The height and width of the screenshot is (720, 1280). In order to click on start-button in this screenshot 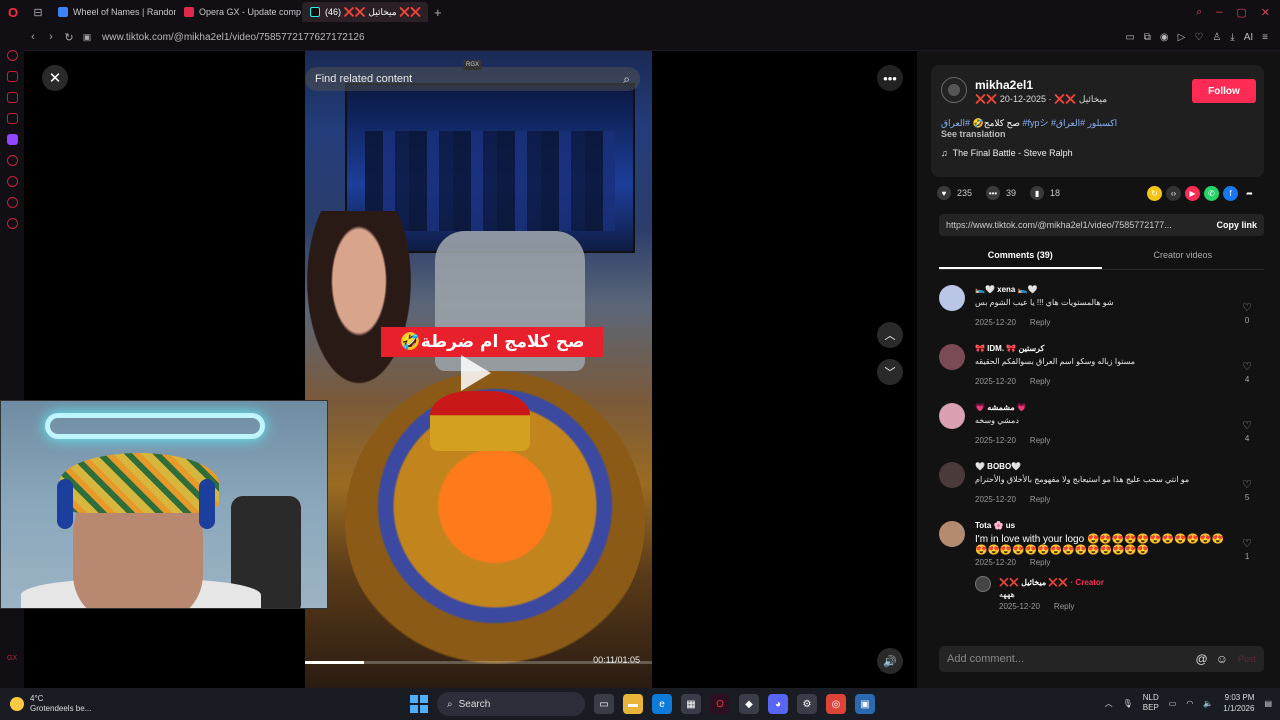, I will do `click(419, 704)`.